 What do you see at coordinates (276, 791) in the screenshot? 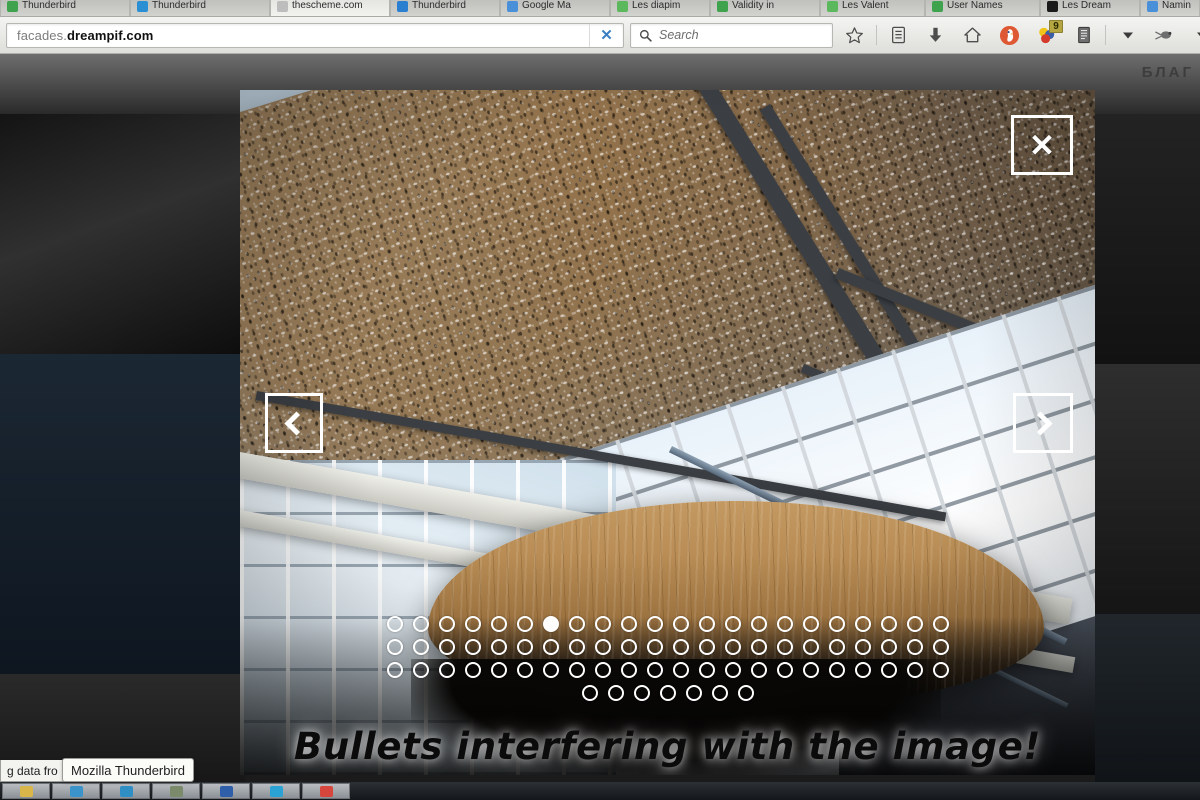
I see `taskbar-app-sky` at bounding box center [276, 791].